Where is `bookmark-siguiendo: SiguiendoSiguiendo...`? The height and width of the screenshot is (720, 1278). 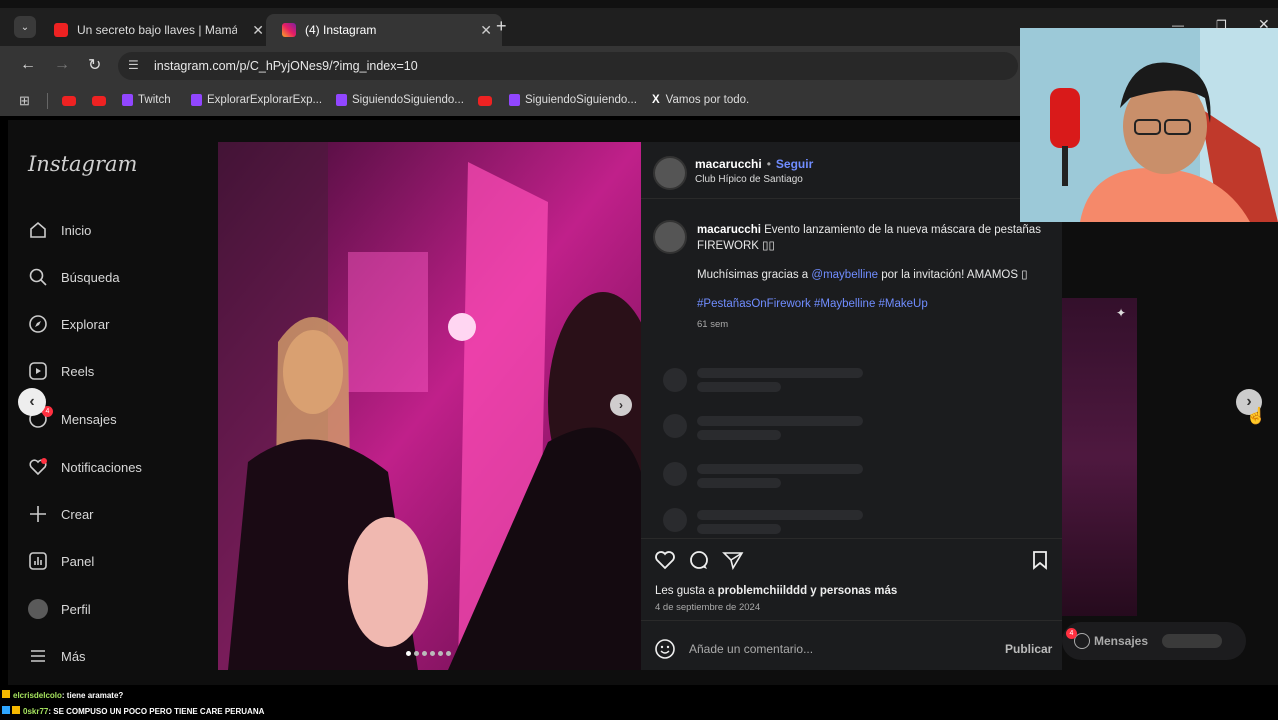 bookmark-siguiendo: SiguiendoSiguiendo... is located at coordinates (400, 100).